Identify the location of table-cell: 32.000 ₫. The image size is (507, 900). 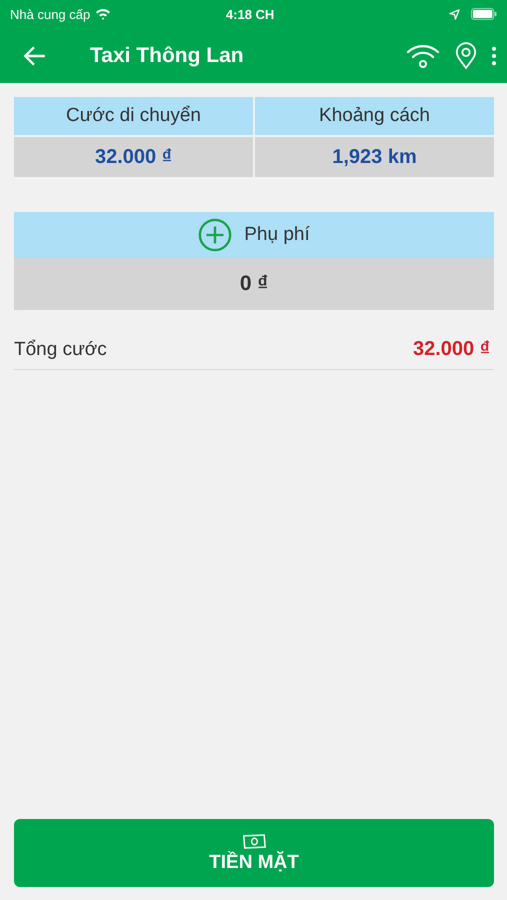
(133, 157).